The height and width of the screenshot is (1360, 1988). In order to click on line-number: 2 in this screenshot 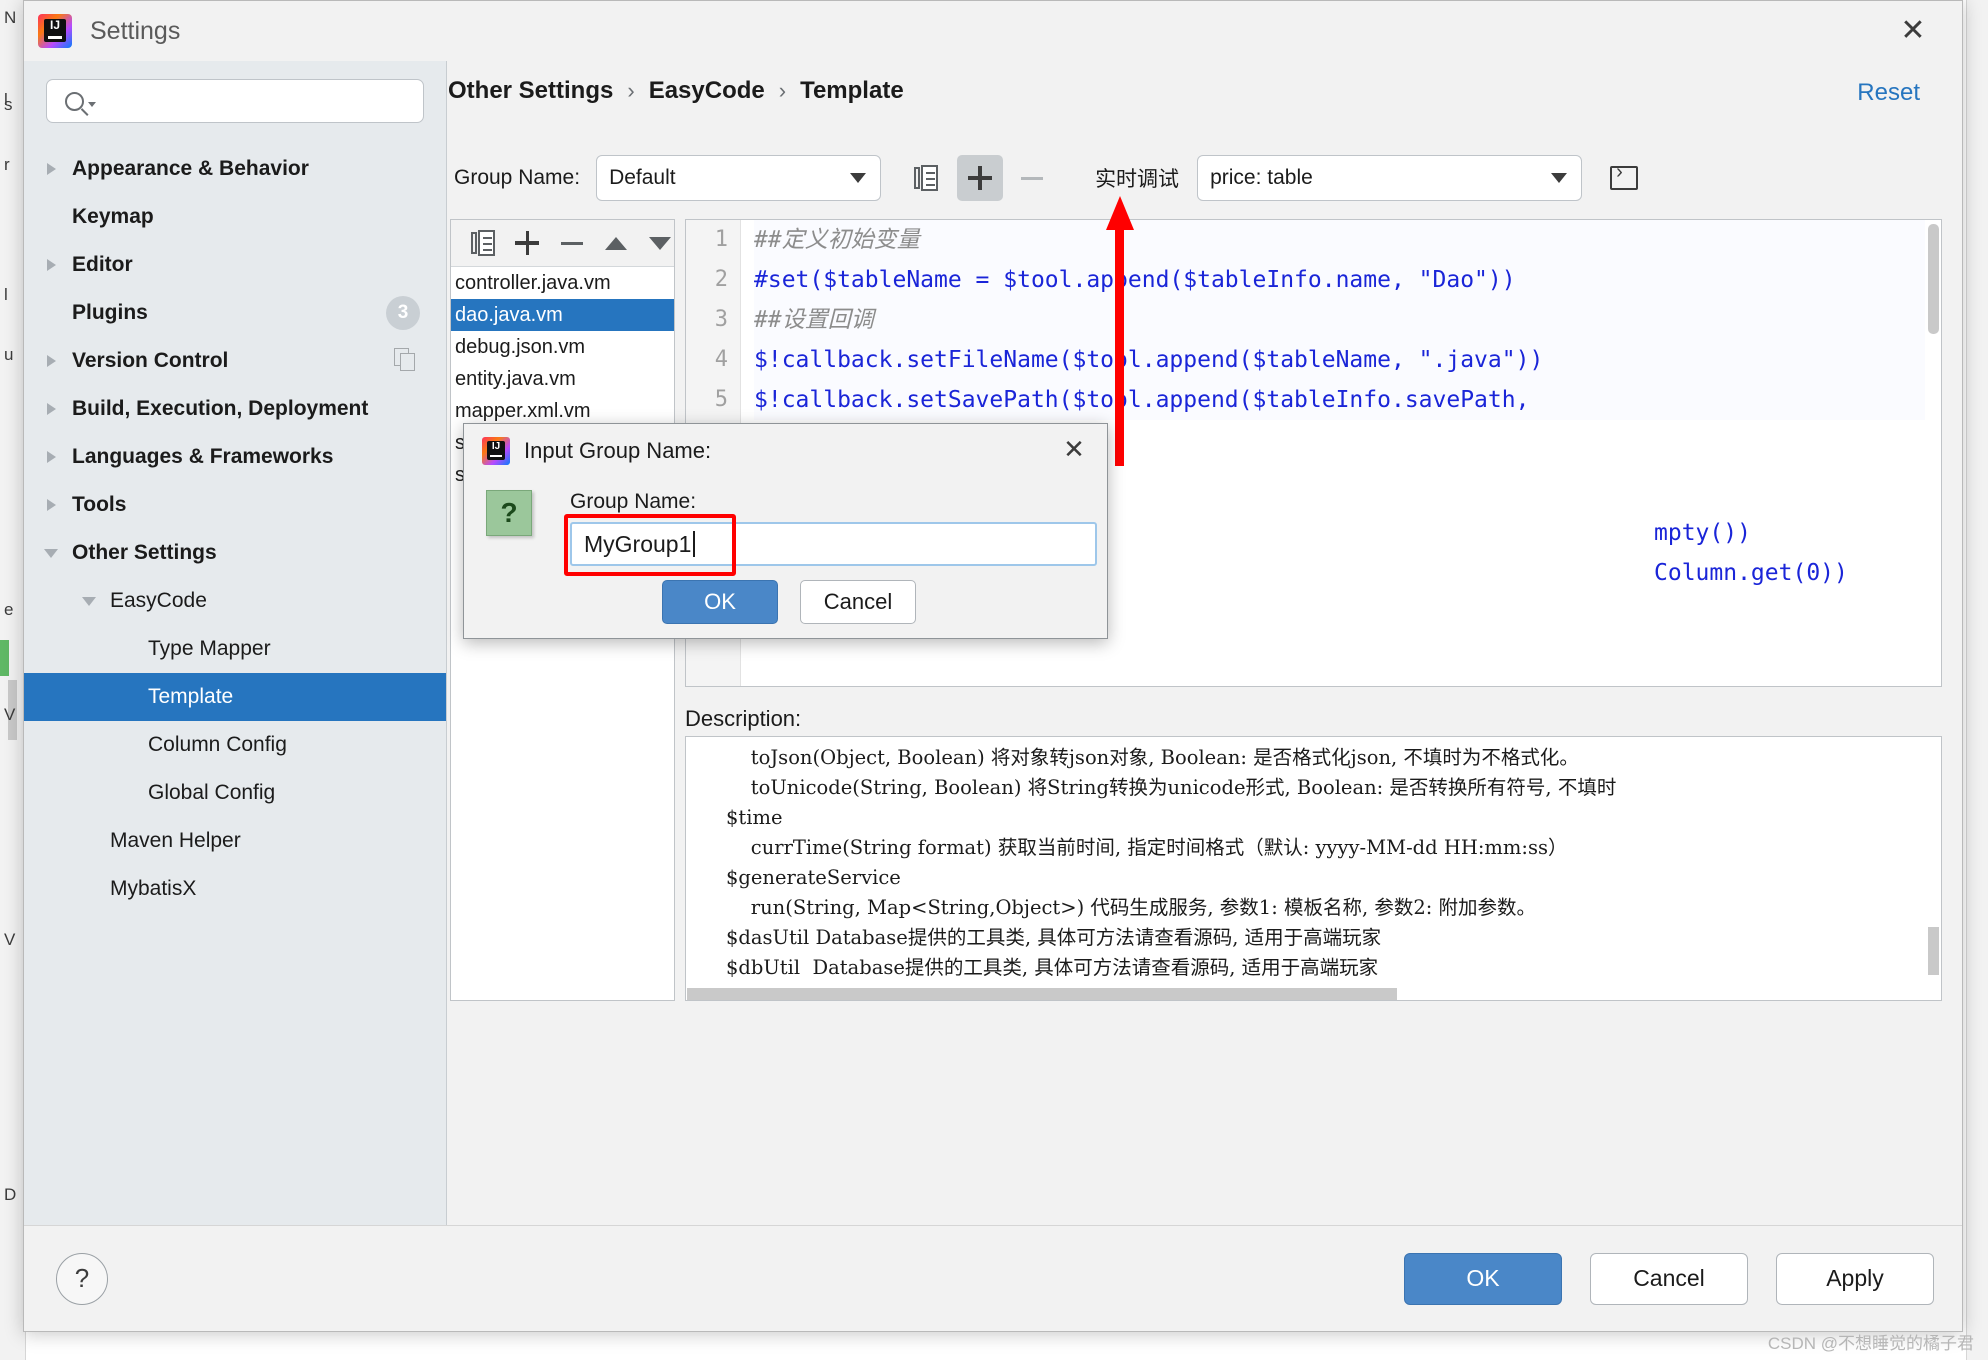, I will do `click(721, 279)`.